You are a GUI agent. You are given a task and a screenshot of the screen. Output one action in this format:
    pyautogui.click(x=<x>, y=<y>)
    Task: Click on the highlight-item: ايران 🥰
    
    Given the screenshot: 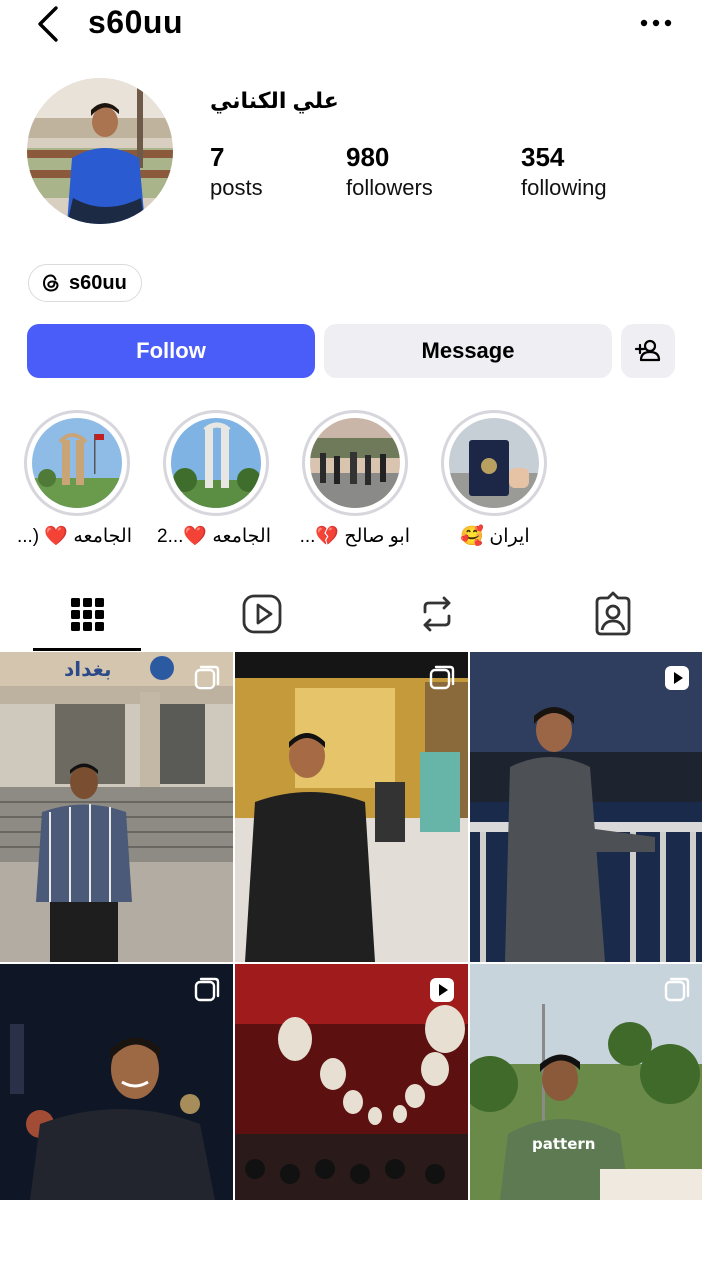 What is the action you would take?
    pyautogui.click(x=495, y=479)
    